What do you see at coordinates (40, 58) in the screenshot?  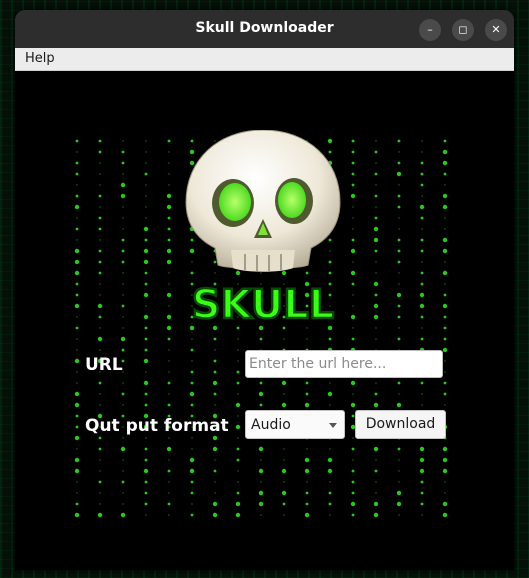 I see `menu-item-help: Help` at bounding box center [40, 58].